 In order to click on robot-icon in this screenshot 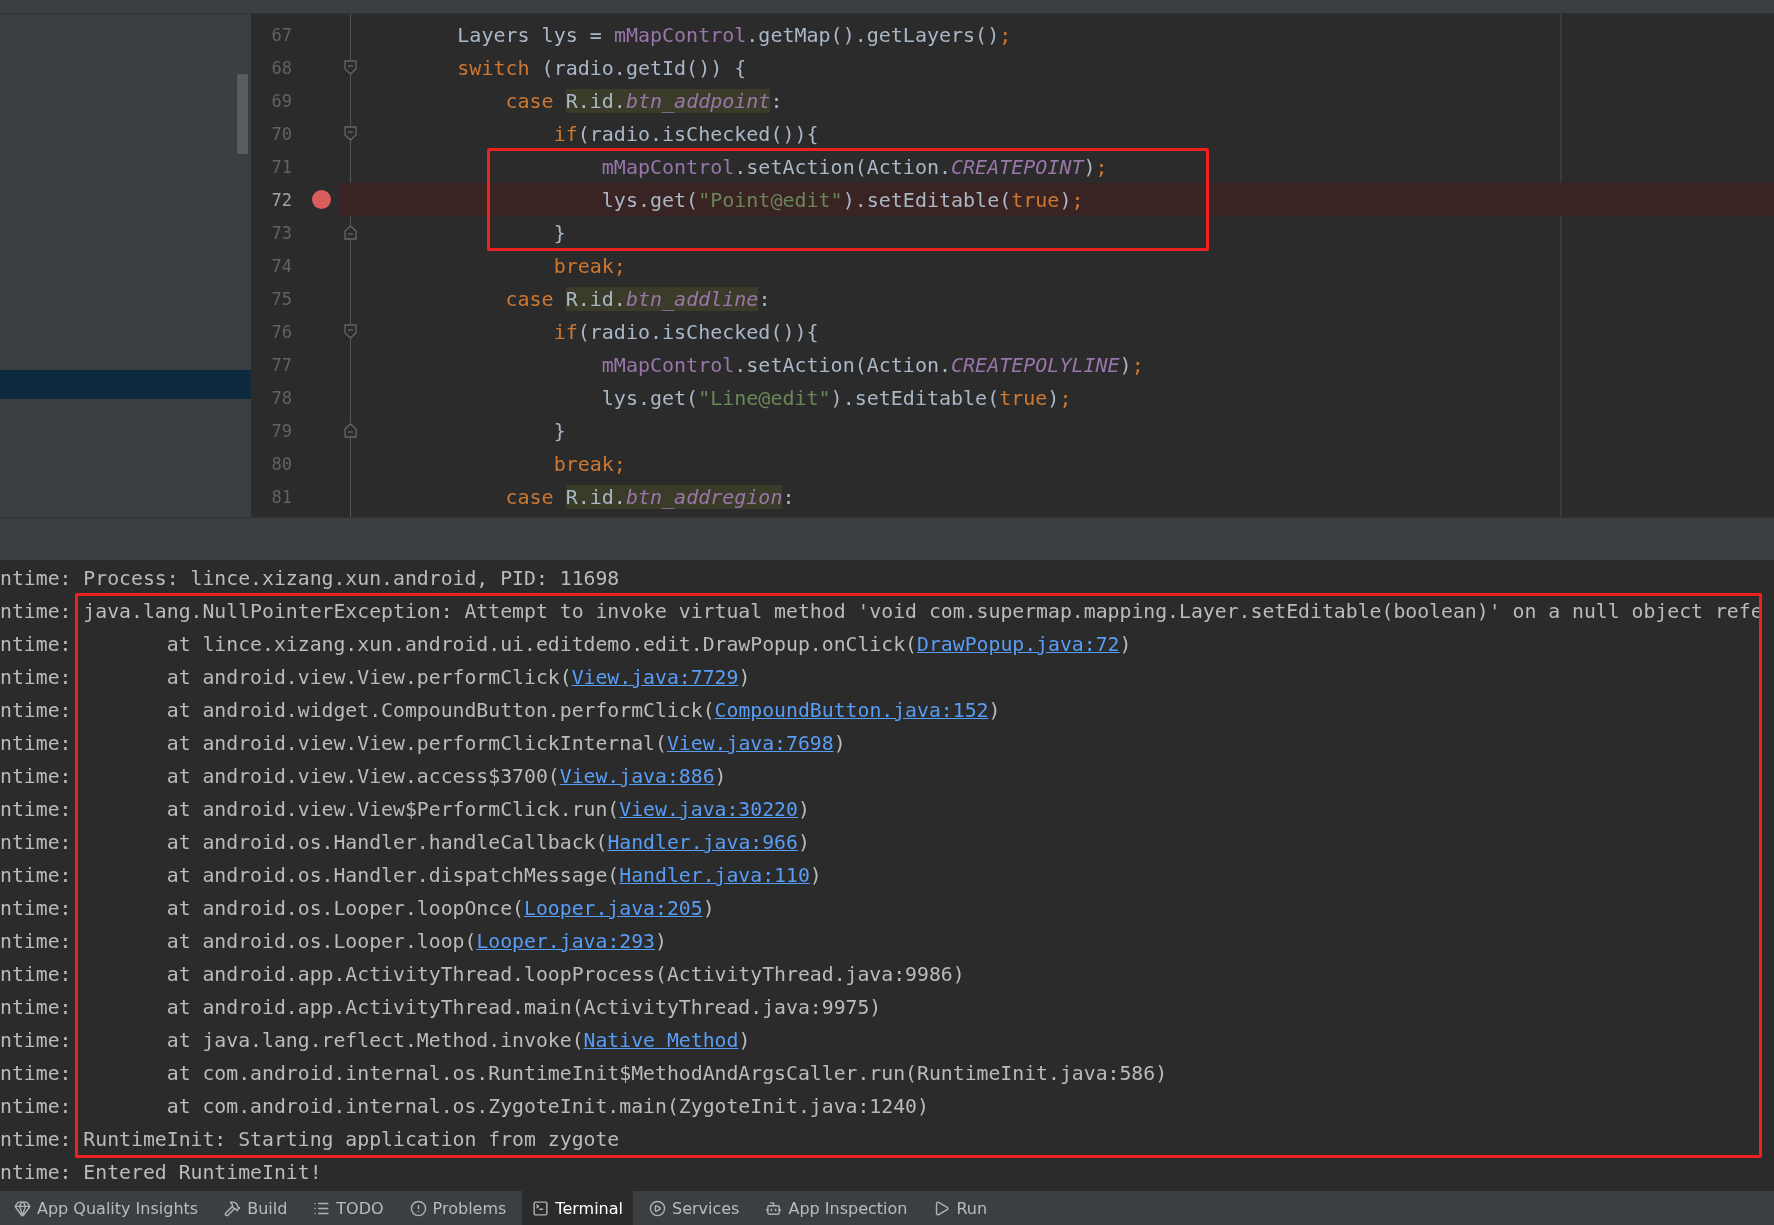, I will do `click(774, 1208)`.